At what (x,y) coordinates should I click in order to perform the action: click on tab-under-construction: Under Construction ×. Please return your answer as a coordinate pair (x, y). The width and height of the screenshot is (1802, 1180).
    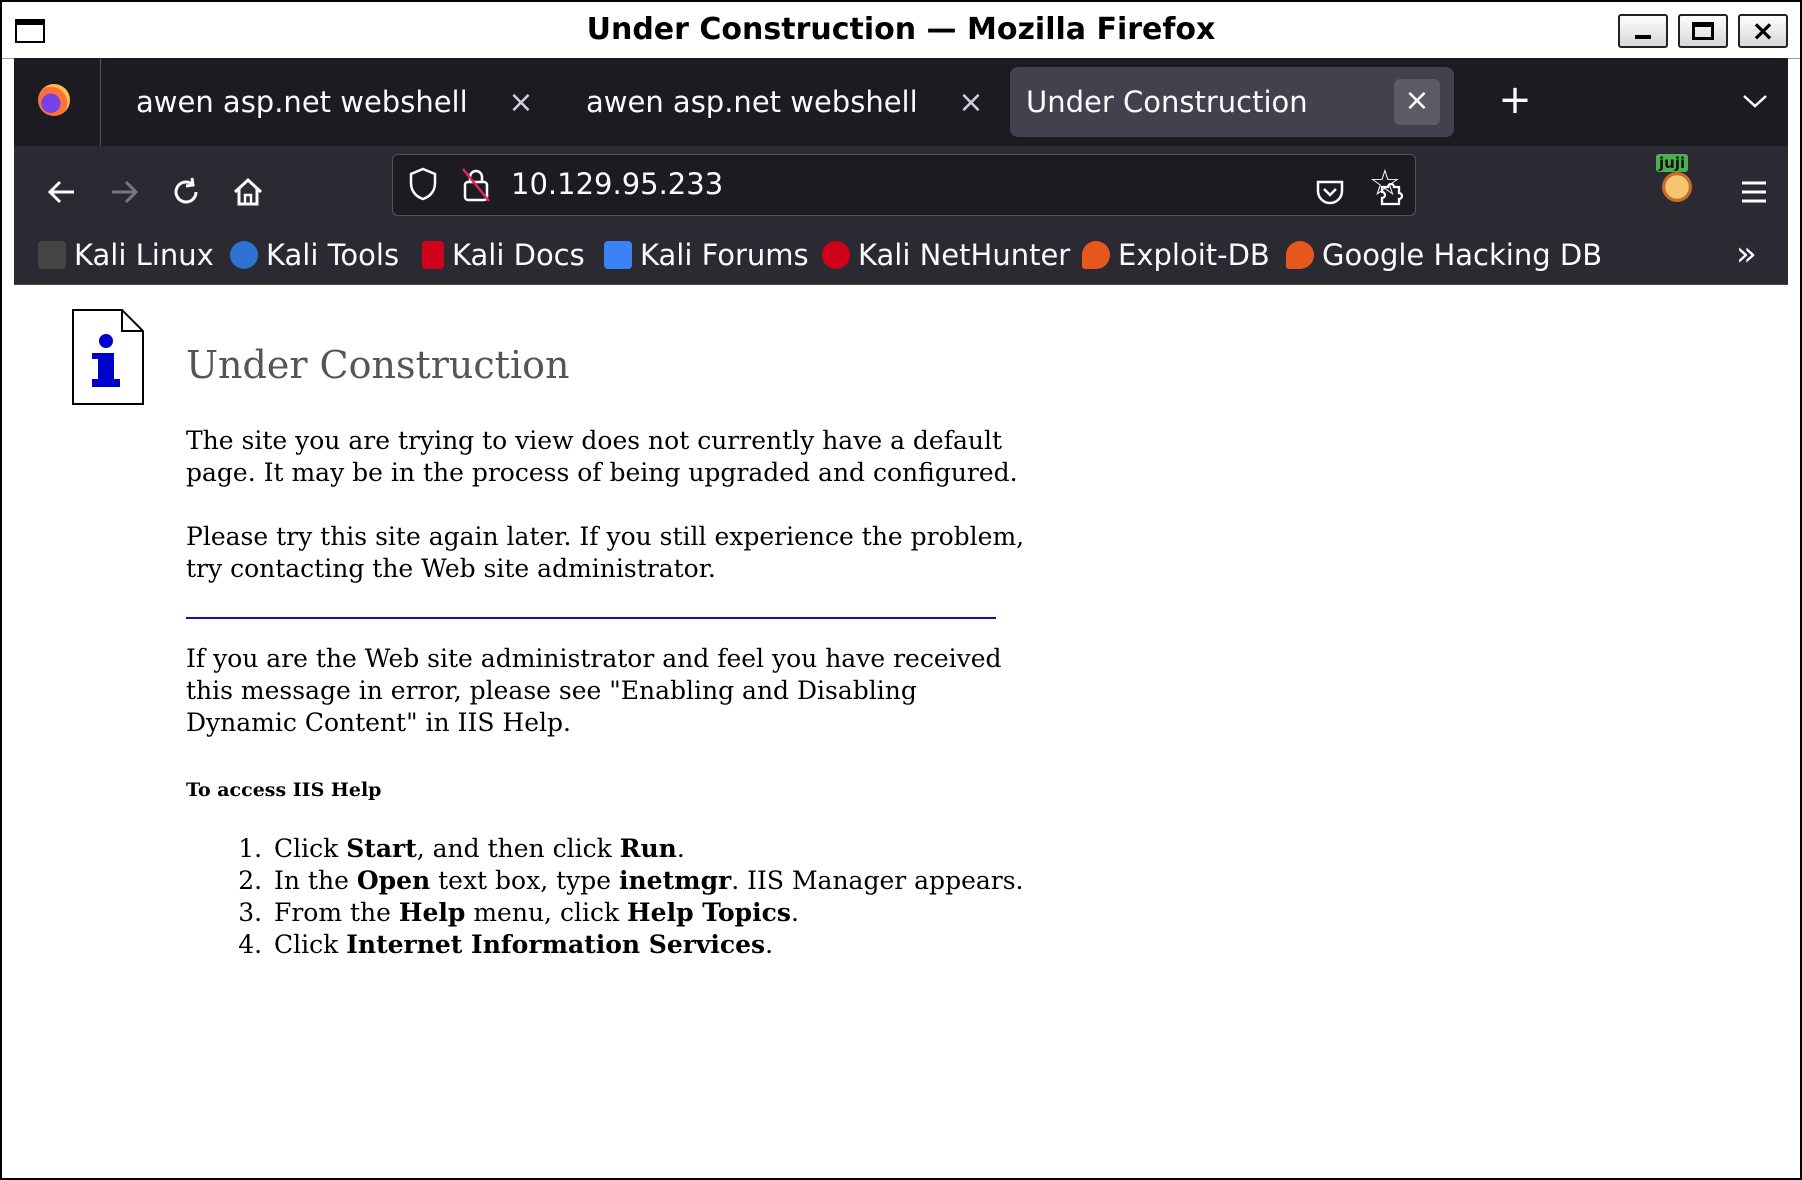
    Looking at the image, I should click on (1232, 102).